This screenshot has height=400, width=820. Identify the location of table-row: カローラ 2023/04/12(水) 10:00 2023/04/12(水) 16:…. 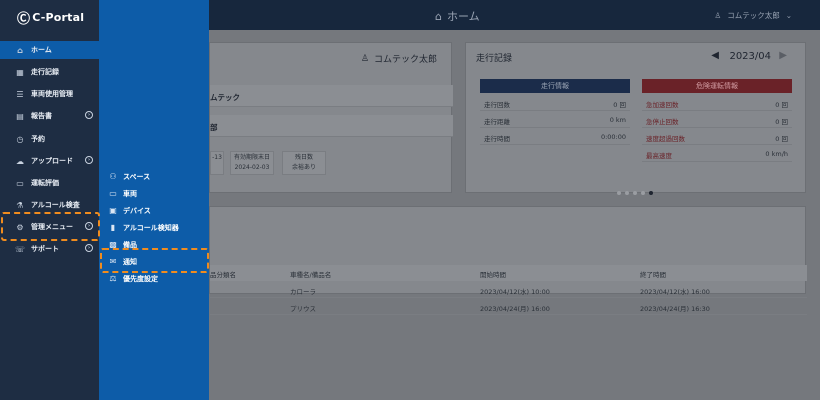
(508, 290).